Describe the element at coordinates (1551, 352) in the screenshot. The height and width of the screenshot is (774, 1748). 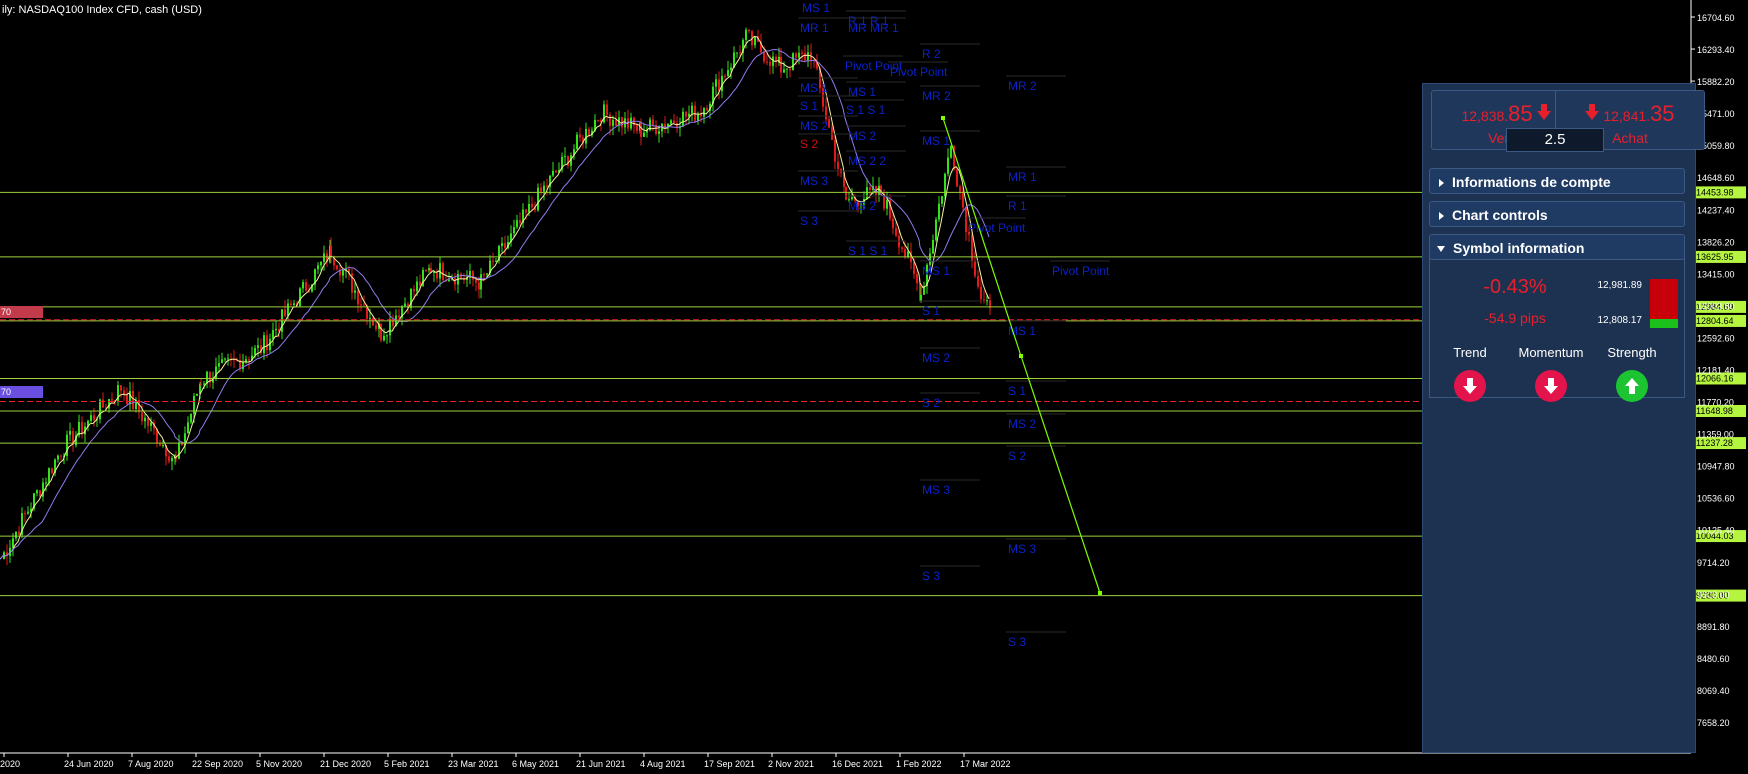
I see `indicator-momentum-label: Momentum` at that location.